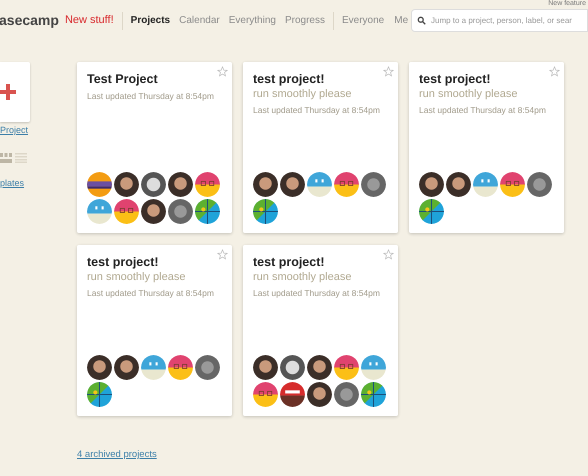 Image resolution: width=588 pixels, height=476 pixels. What do you see at coordinates (304, 20) in the screenshot?
I see `nav-tab: Progress` at bounding box center [304, 20].